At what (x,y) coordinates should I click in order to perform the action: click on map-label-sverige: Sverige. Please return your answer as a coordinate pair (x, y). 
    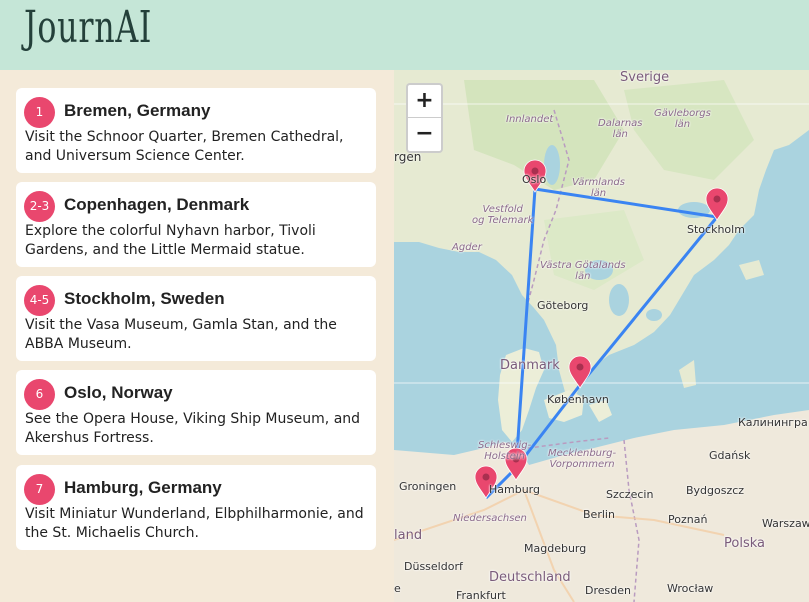
    Looking at the image, I should click on (645, 77).